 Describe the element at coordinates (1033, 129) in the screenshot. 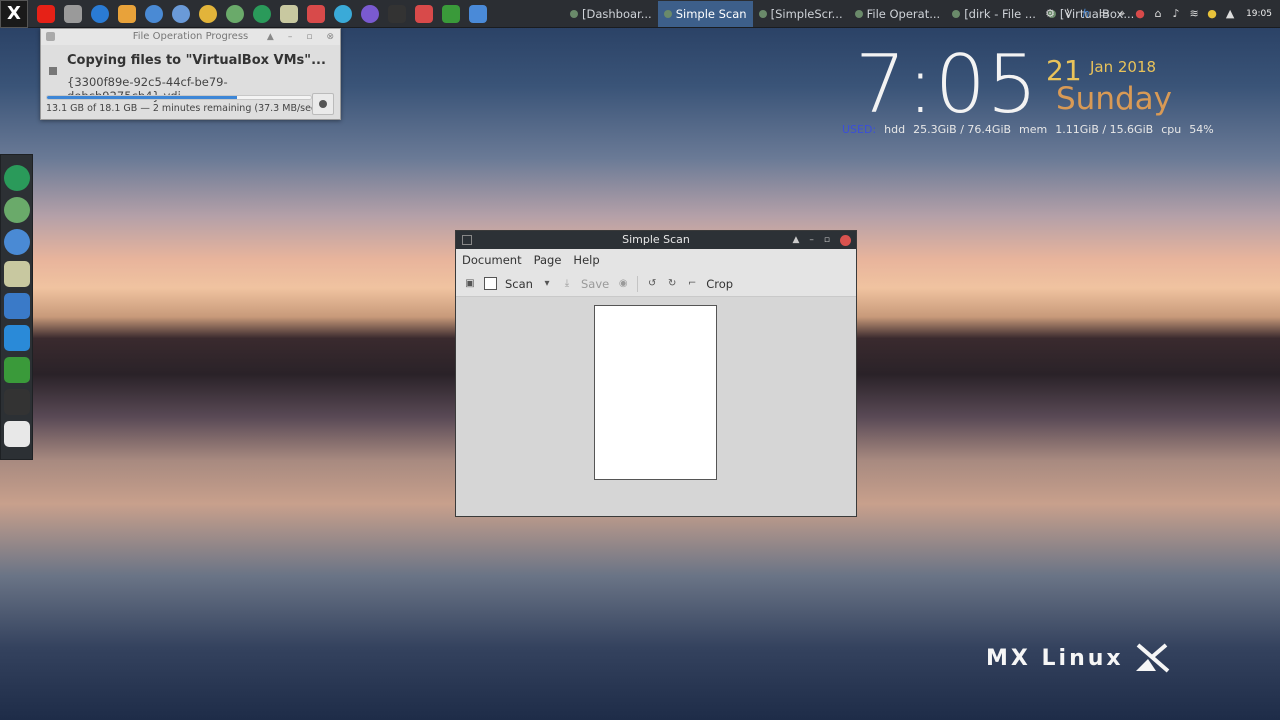

I see `mem-label: mem` at that location.